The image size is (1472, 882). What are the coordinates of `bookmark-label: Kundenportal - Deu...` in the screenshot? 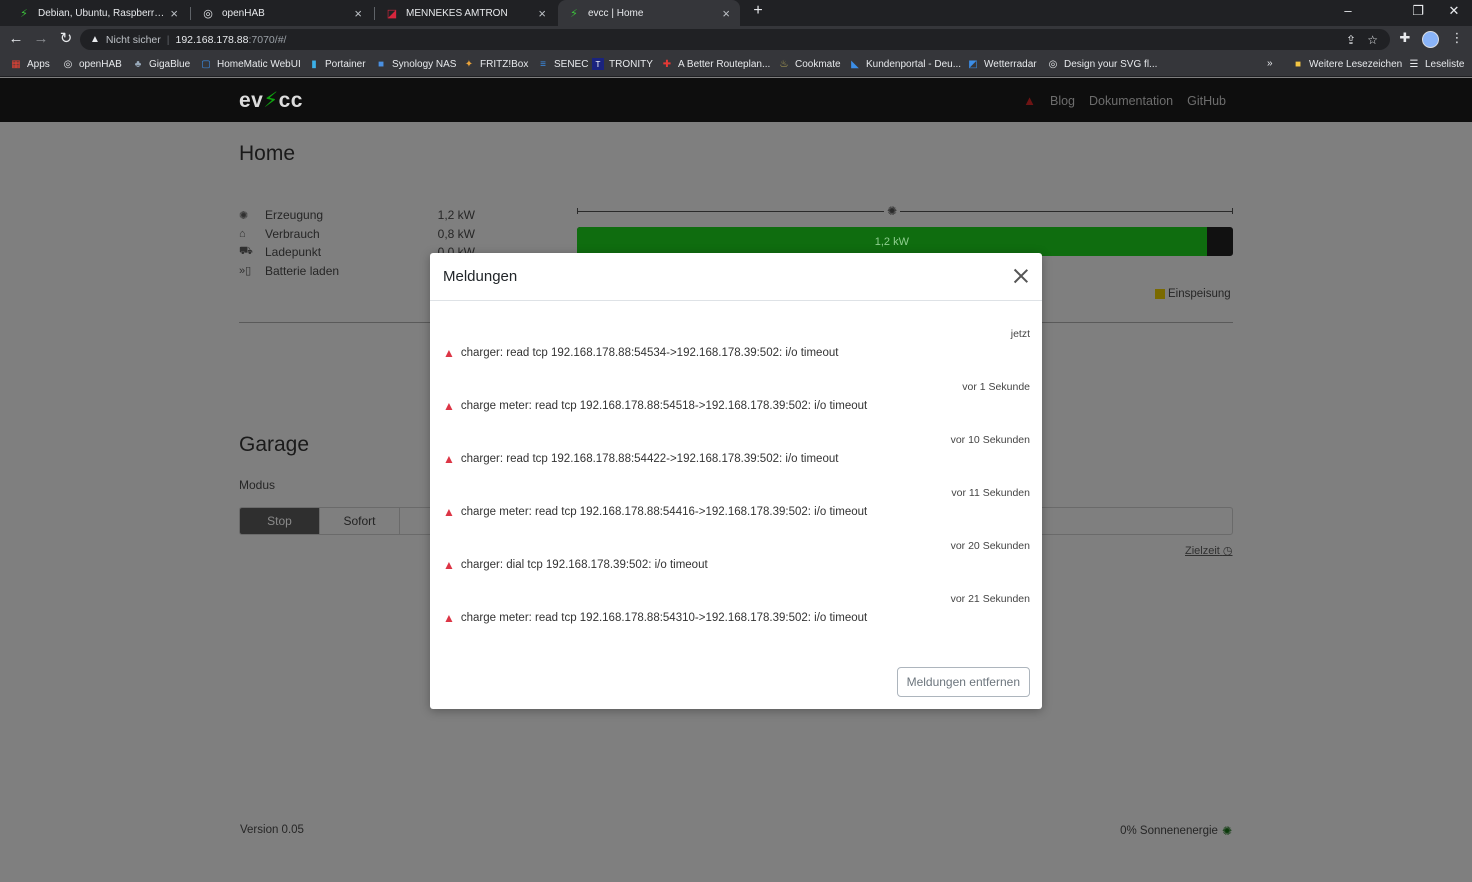 It's located at (914, 64).